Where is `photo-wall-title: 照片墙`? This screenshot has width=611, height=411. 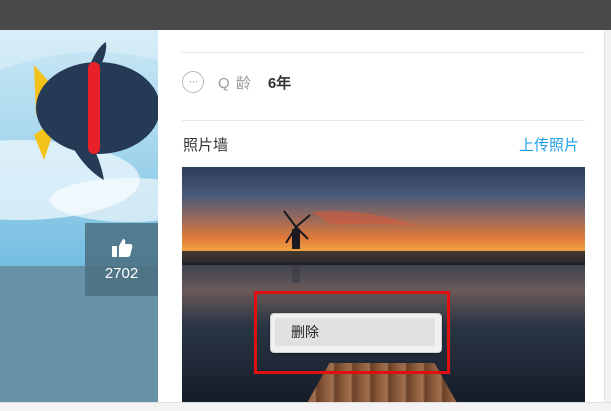
photo-wall-title: 照片墙 is located at coordinates (206, 145).